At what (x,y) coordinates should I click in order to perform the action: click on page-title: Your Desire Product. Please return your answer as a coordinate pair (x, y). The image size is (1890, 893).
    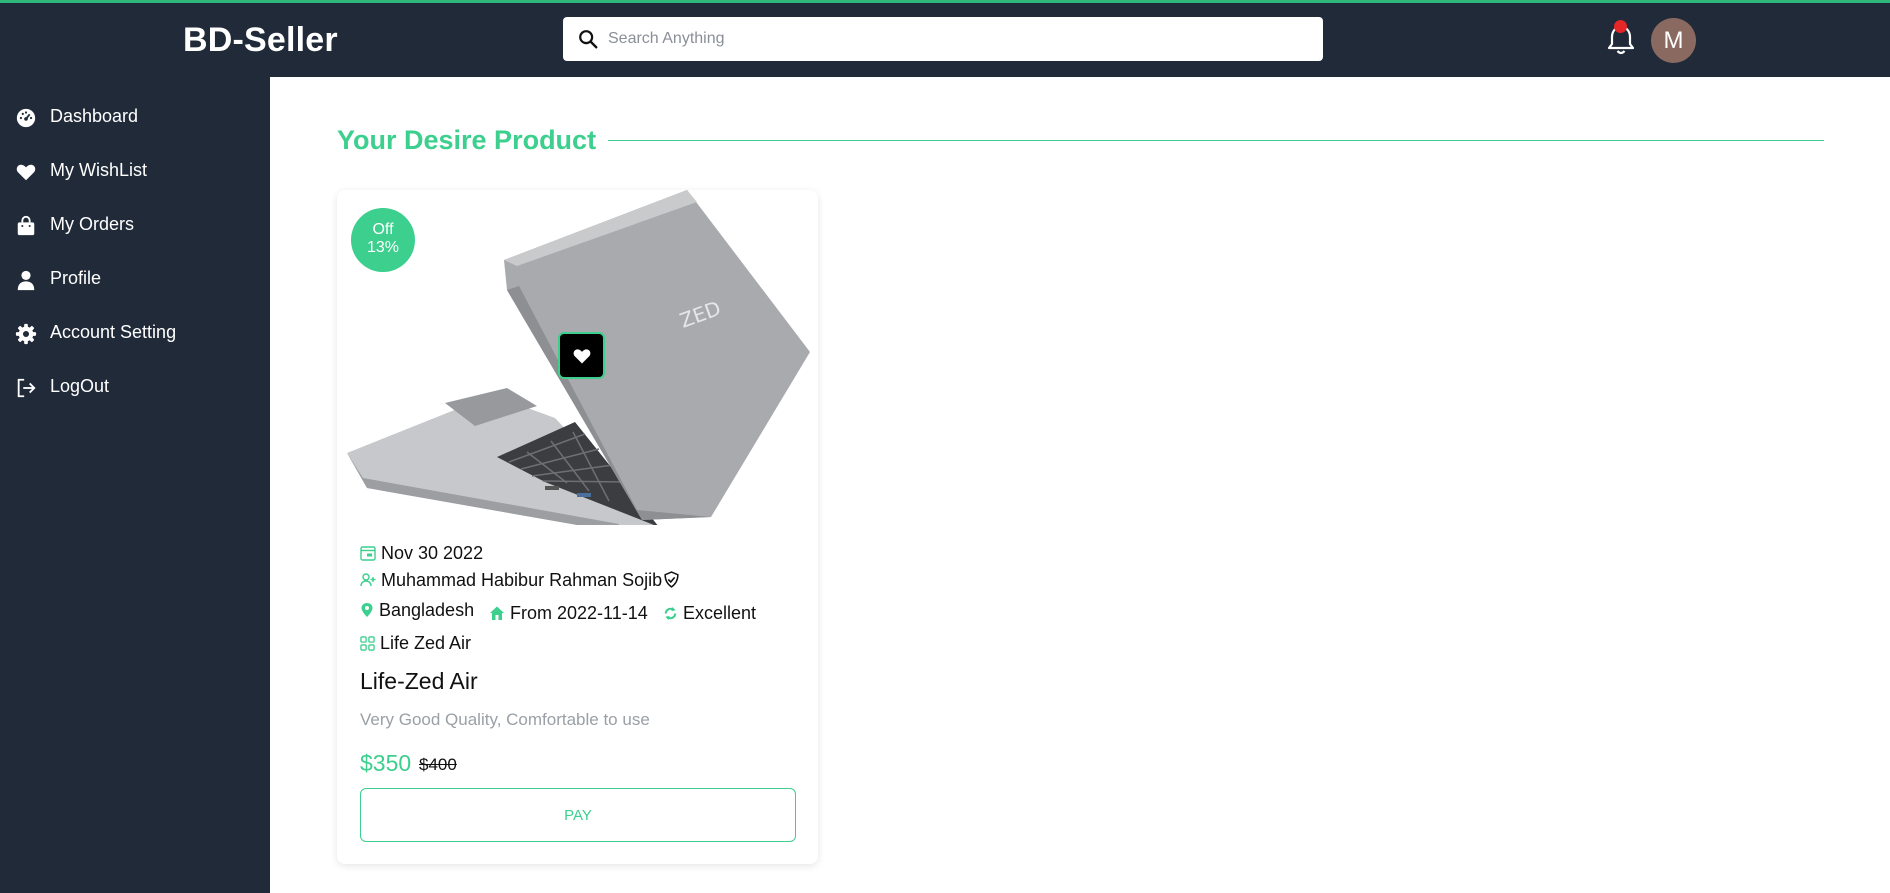
    Looking at the image, I should click on (467, 140).